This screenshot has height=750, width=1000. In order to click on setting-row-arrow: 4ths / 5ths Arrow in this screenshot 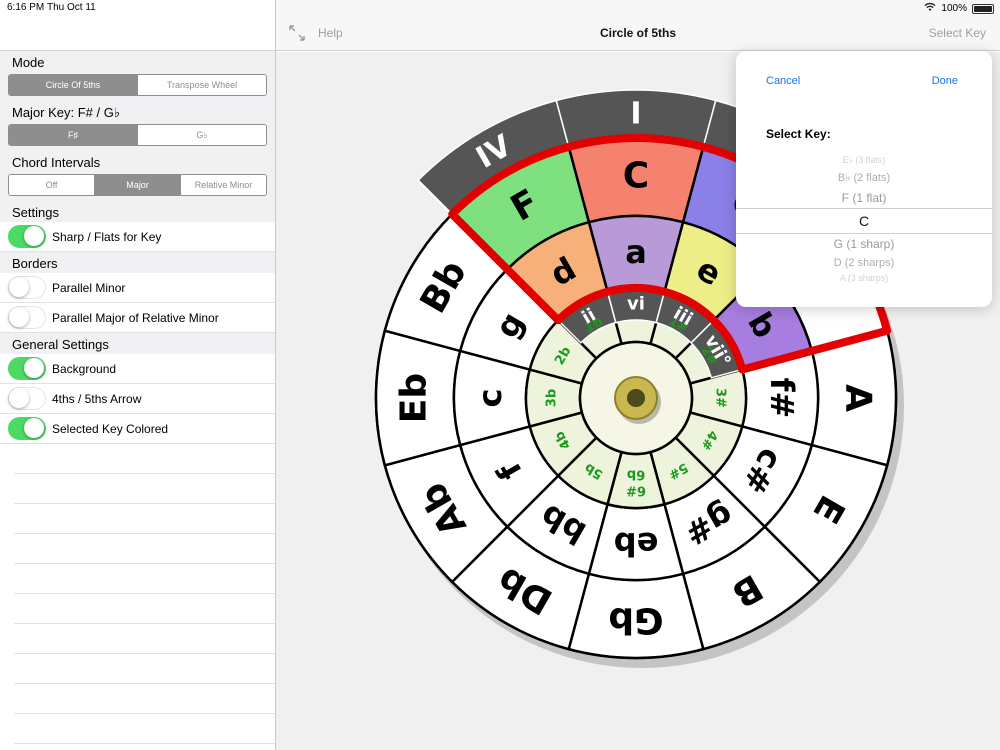, I will do `click(137, 399)`.